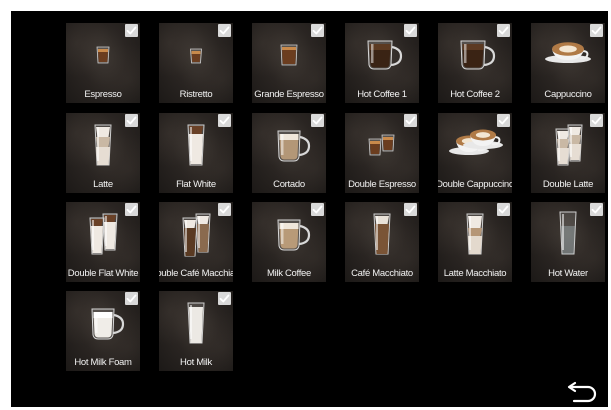  I want to click on drink-label: Double Cappuccino, so click(475, 184).